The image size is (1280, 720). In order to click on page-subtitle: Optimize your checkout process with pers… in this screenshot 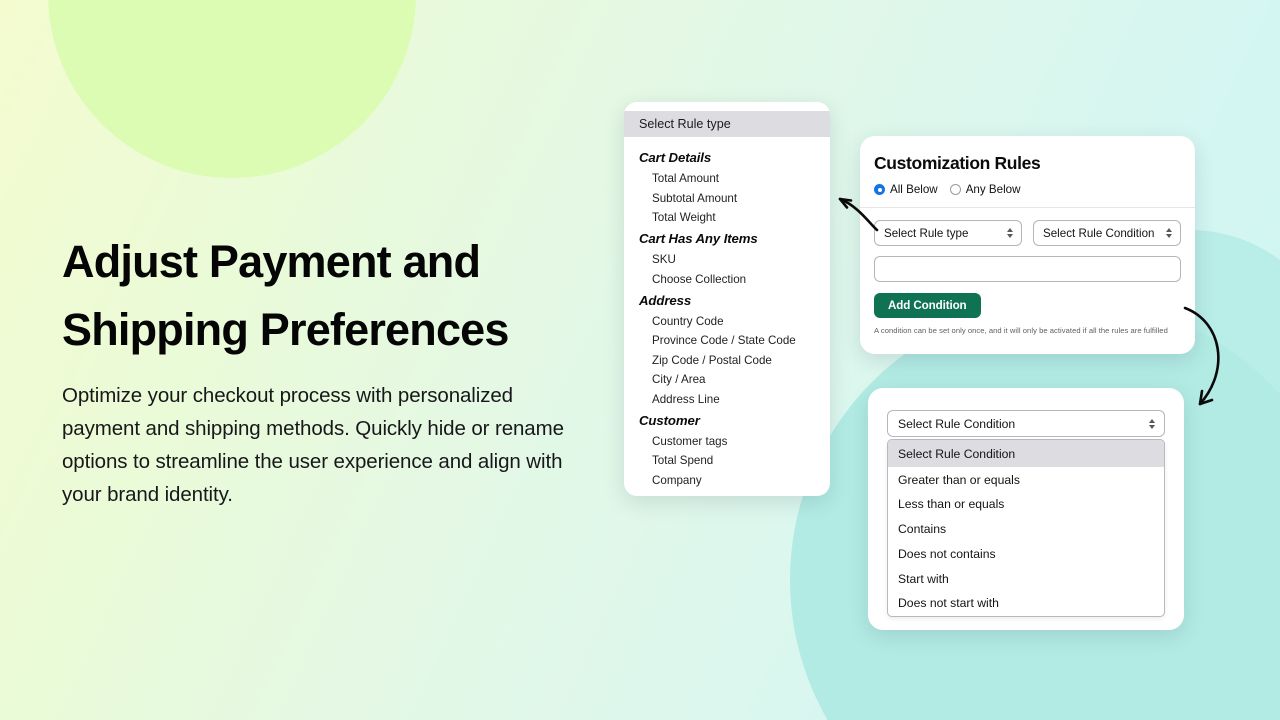, I will do `click(313, 445)`.